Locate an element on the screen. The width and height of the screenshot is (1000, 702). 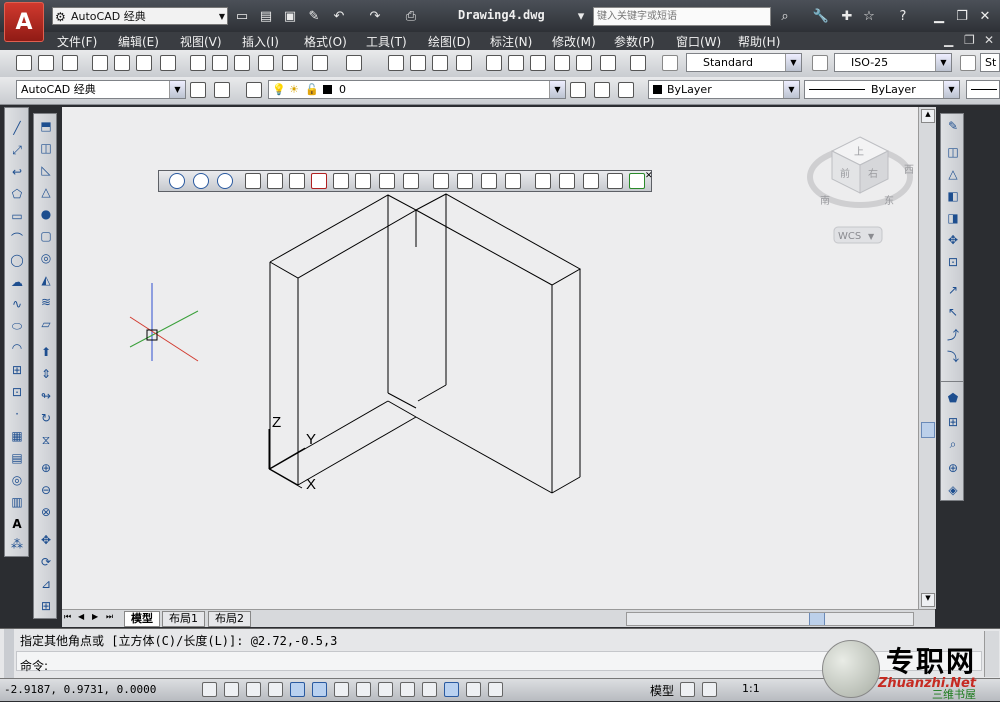
search-dropdown-icon: ▾ is located at coordinates (581, 16).